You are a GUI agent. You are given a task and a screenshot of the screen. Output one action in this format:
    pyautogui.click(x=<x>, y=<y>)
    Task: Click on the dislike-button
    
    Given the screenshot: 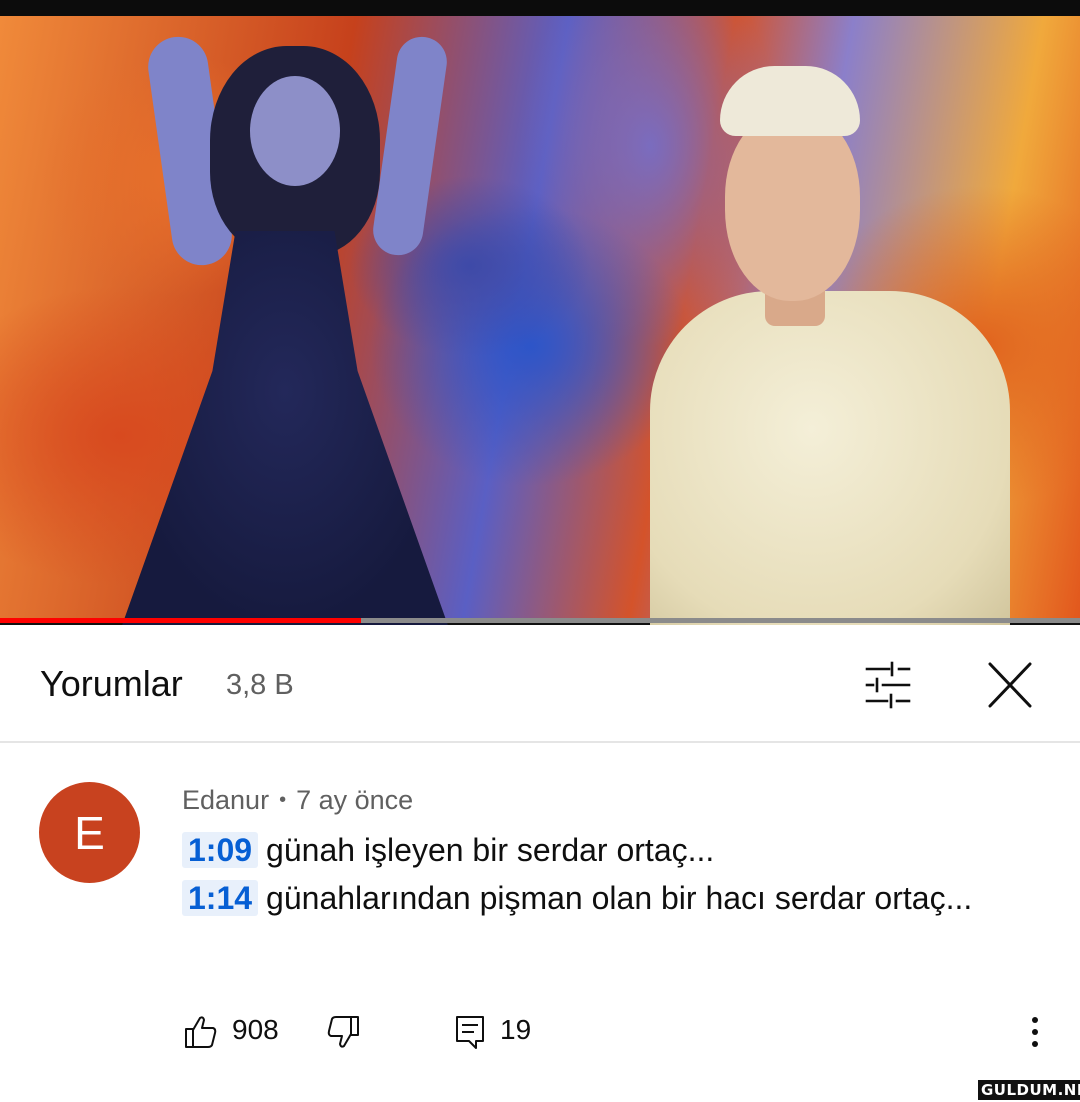 What is the action you would take?
    pyautogui.click(x=343, y=1032)
    